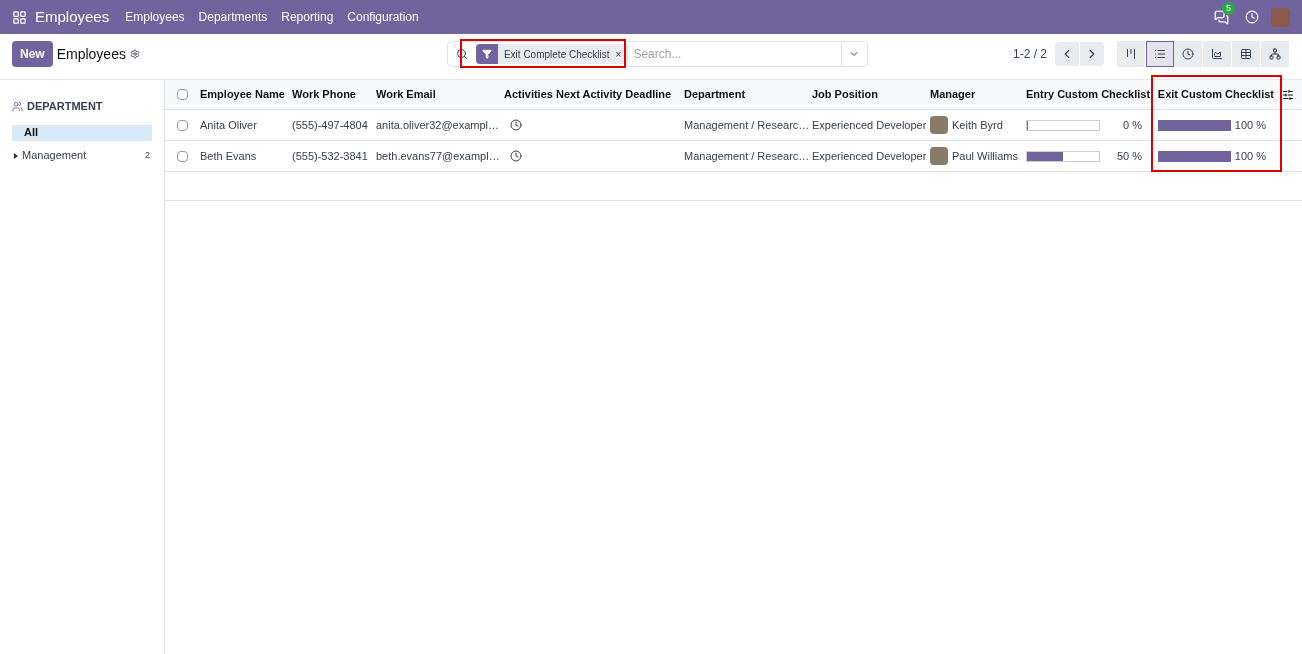 The image size is (1302, 654). I want to click on progress-reading: 50 %, so click(1128, 156).